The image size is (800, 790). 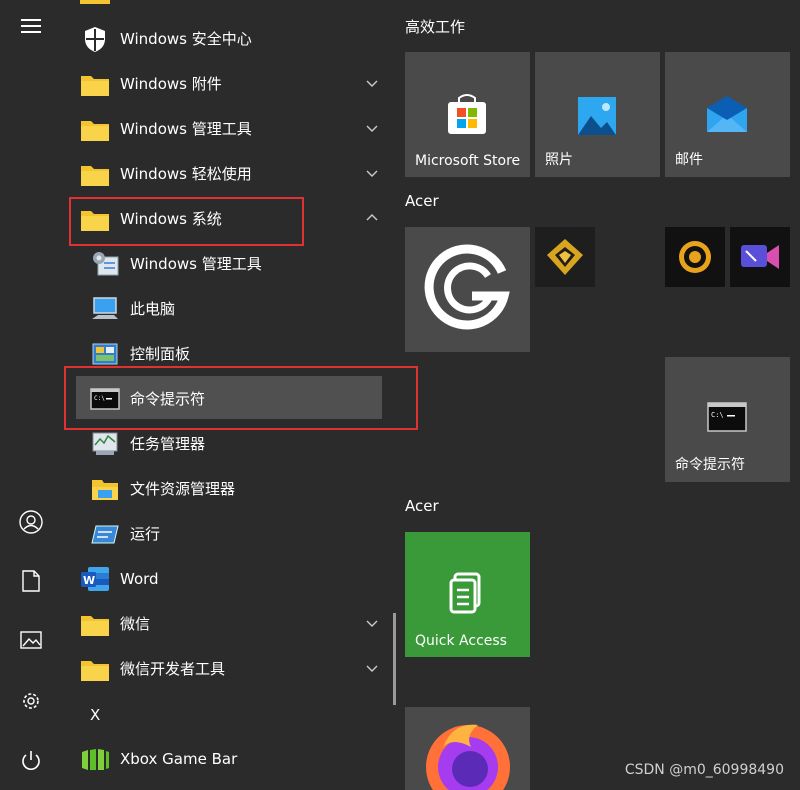 What do you see at coordinates (179, 758) in the screenshot?
I see `app-item-label: Xbox Game Bar` at bounding box center [179, 758].